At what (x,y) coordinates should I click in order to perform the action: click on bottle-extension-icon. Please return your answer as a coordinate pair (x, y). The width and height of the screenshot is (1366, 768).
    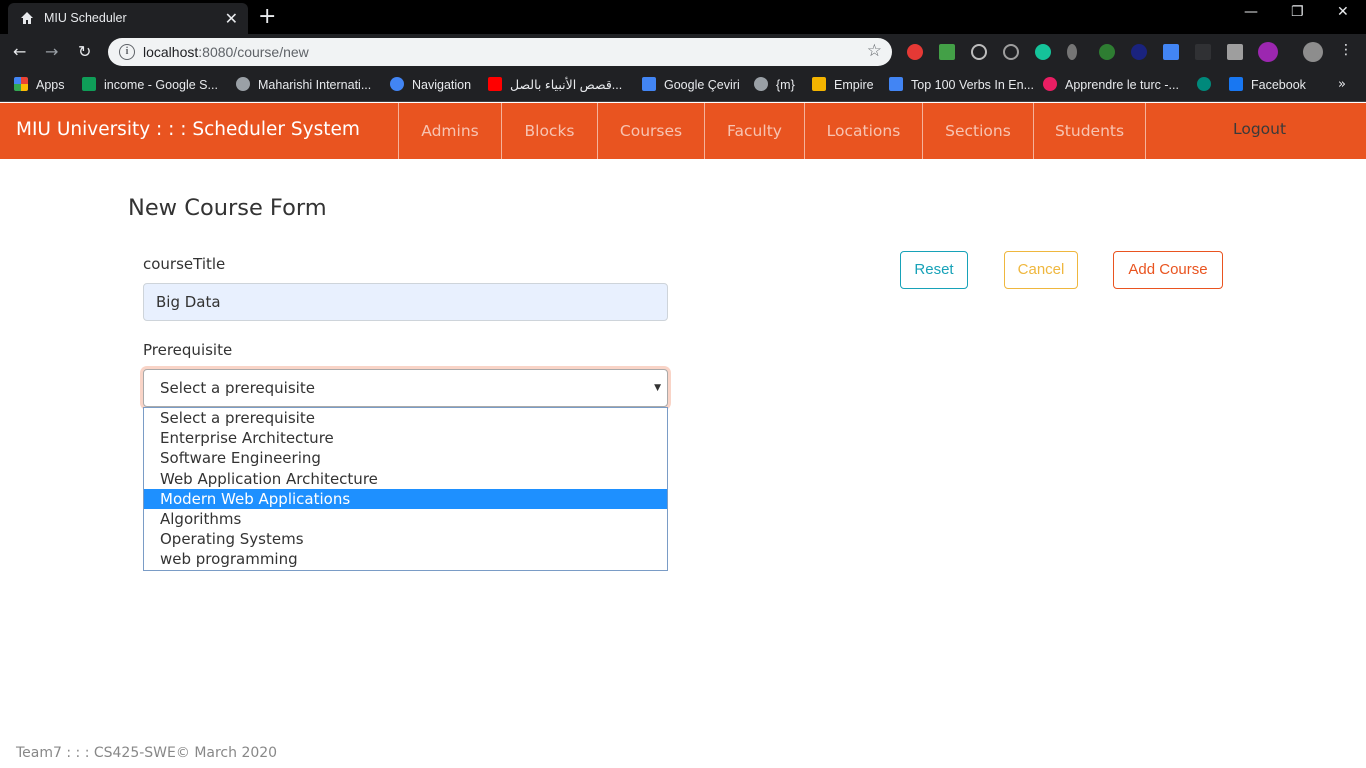
    Looking at the image, I should click on (1072, 52).